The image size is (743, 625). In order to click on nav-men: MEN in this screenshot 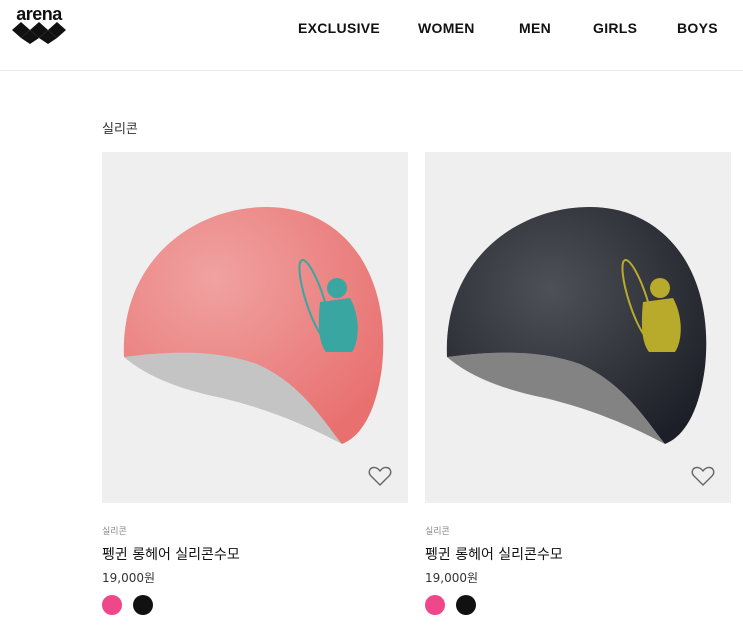, I will do `click(535, 28)`.